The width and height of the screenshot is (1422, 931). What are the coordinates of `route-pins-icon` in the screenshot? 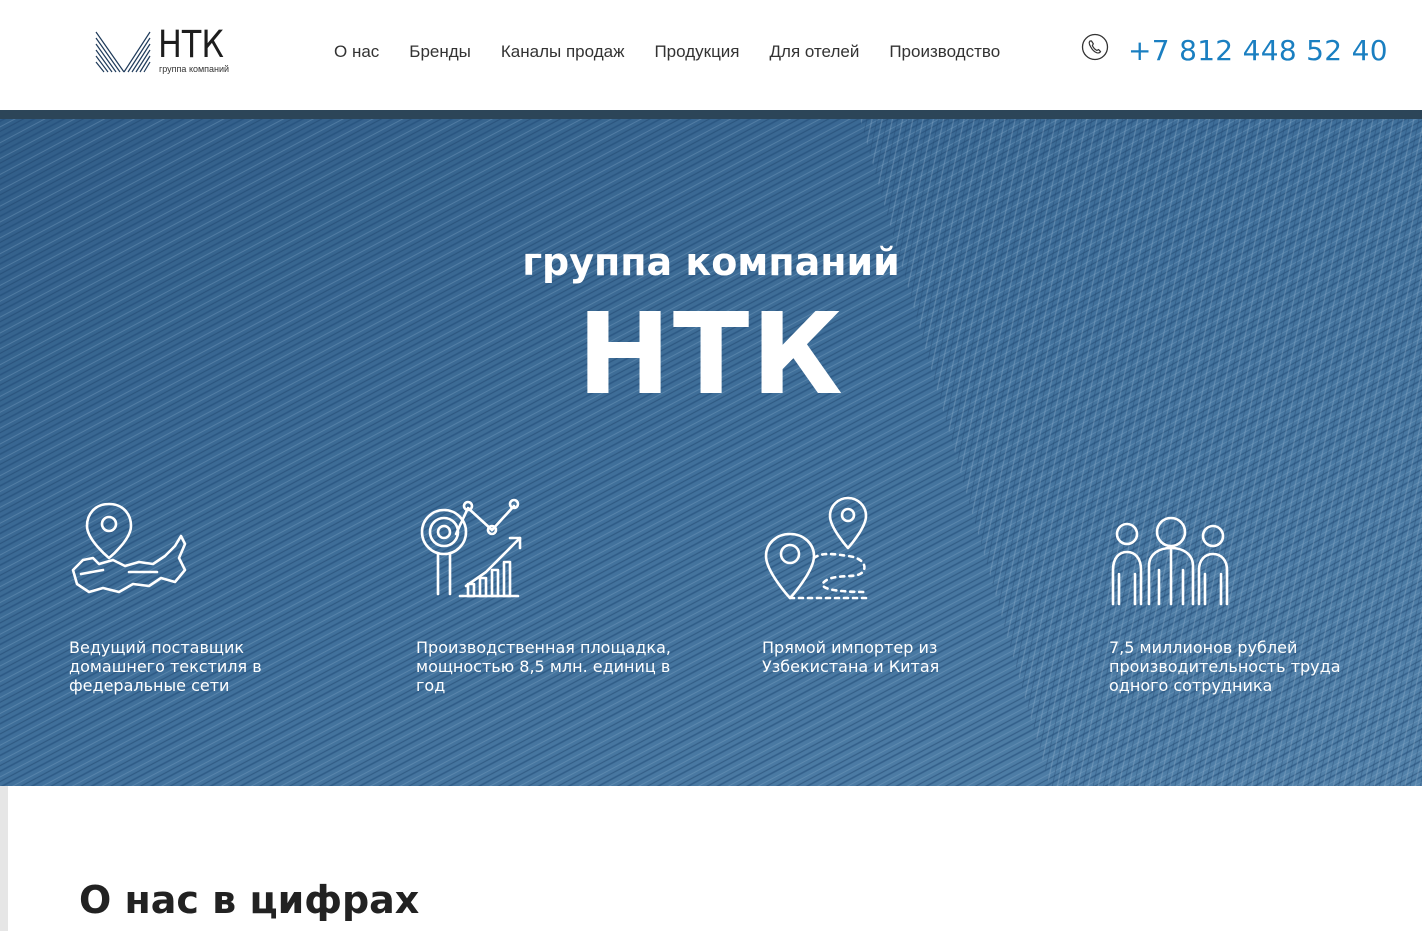 It's located at (816, 548).